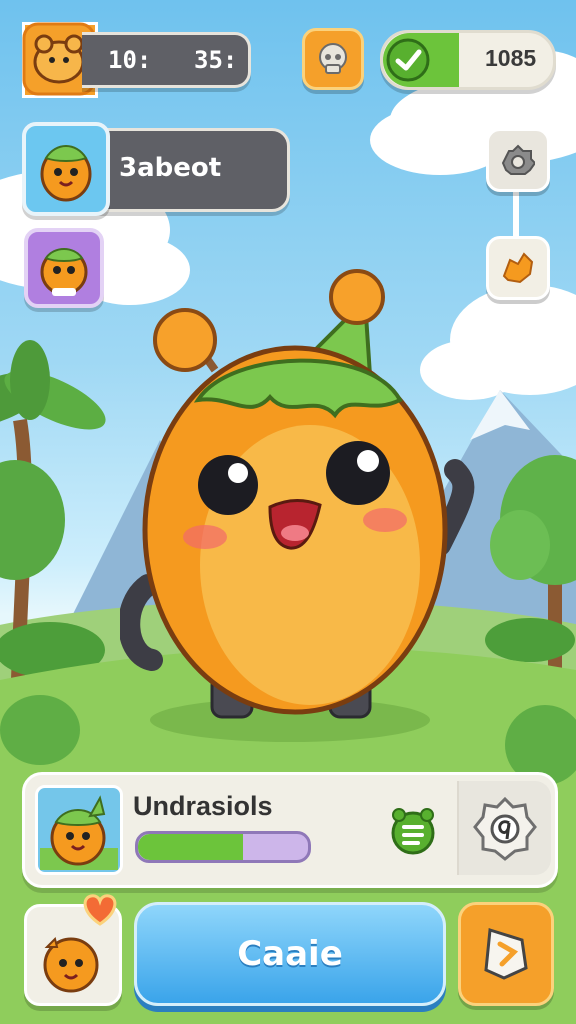  Describe the element at coordinates (505, 829) in the screenshot. I see `badge-settings-icon` at that location.